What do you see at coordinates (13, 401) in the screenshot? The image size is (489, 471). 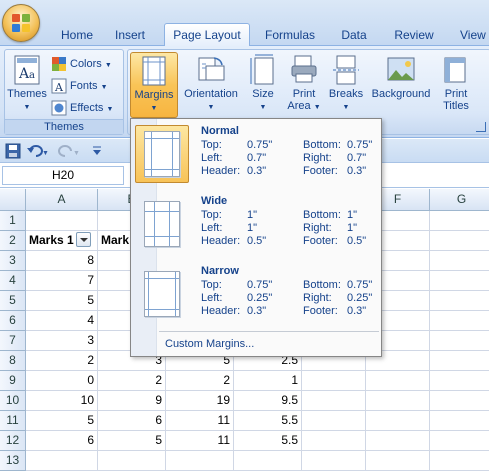 I see `row-header: 10` at bounding box center [13, 401].